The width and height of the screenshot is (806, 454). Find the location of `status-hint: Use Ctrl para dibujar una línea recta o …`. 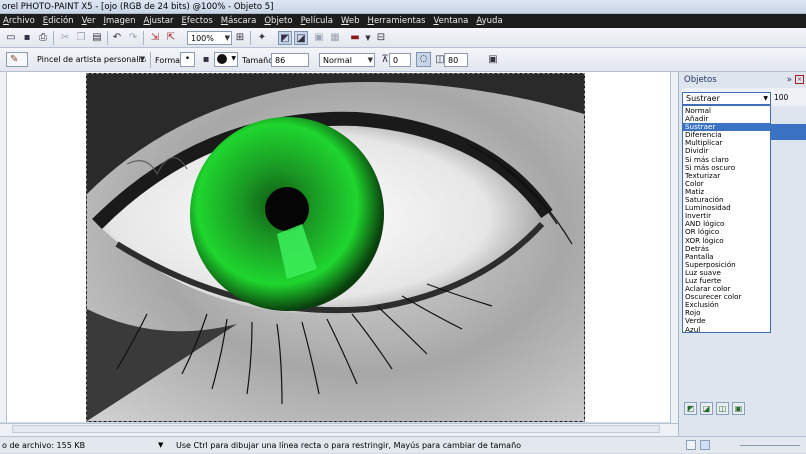

status-hint: Use Ctrl para dibujar una línea recta o … is located at coordinates (349, 445).